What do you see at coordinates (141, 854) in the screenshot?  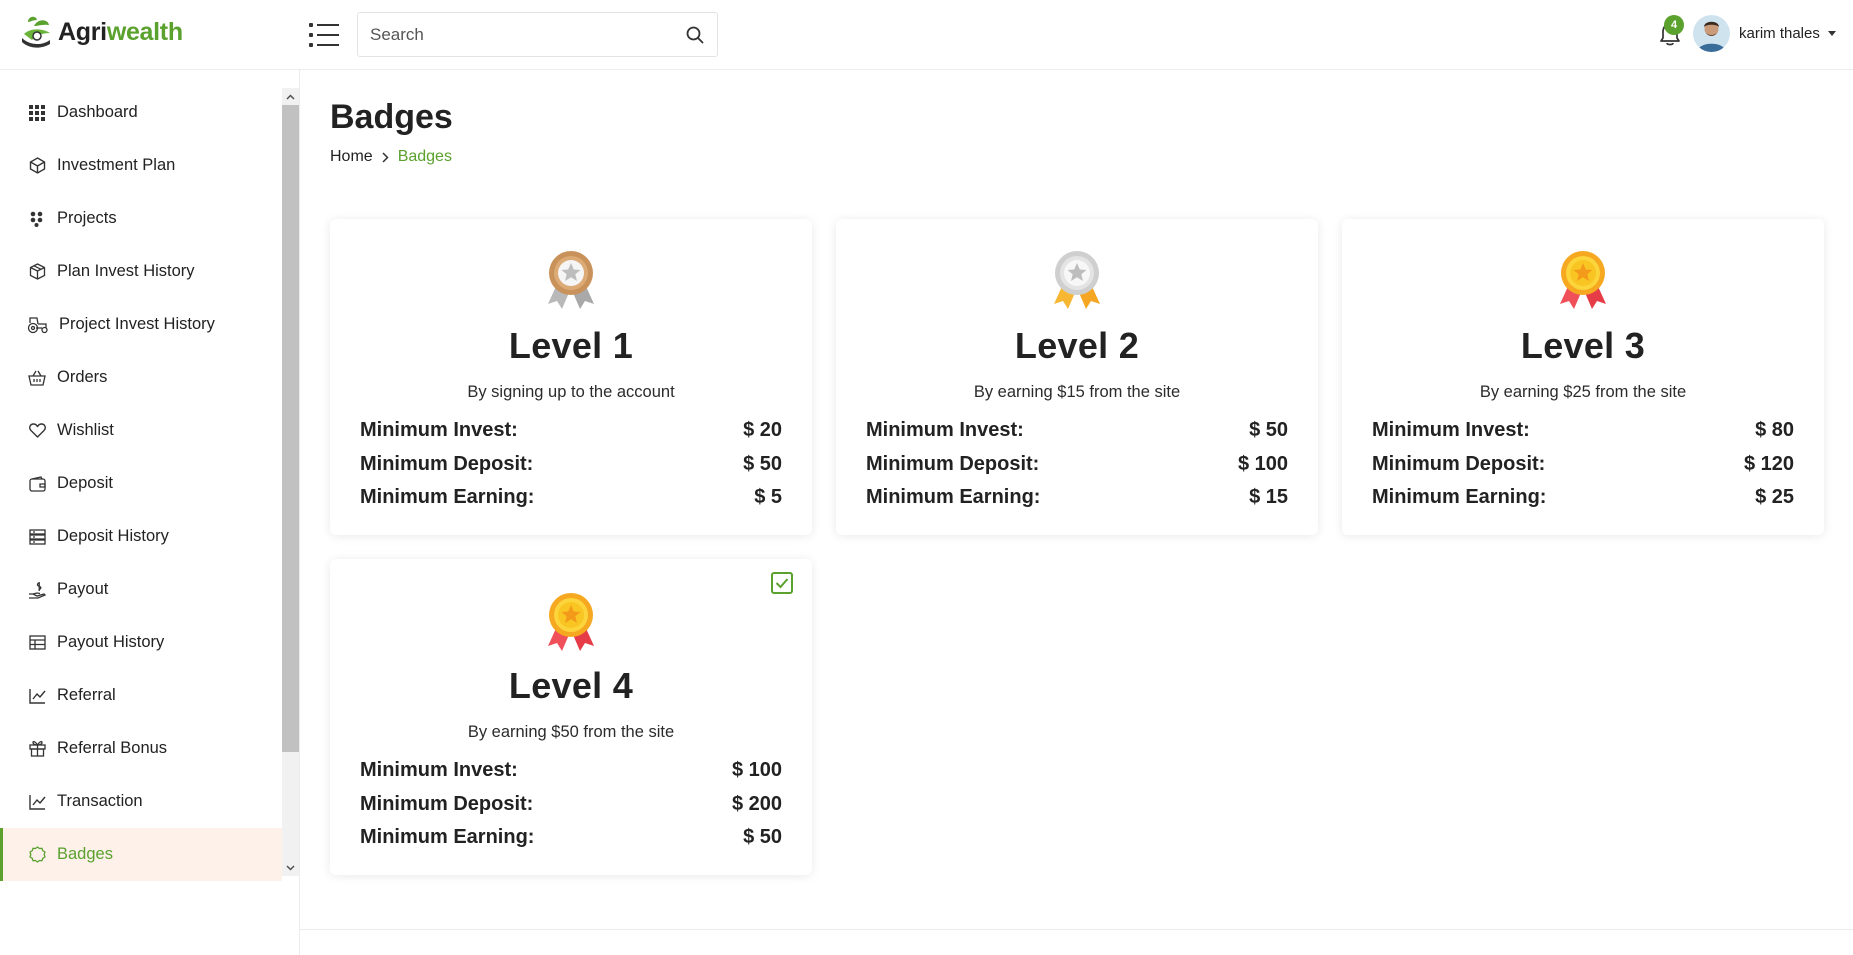 I see `sidebar-item-badges: Badges` at bounding box center [141, 854].